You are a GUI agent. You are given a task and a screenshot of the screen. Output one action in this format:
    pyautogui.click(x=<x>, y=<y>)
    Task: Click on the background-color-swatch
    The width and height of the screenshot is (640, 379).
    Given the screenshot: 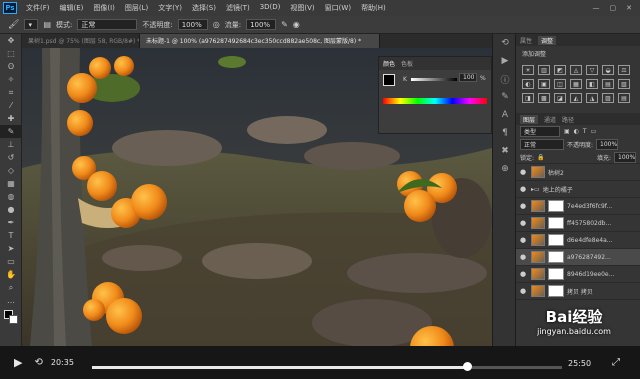 What is the action you would take?
    pyautogui.click(x=13, y=319)
    